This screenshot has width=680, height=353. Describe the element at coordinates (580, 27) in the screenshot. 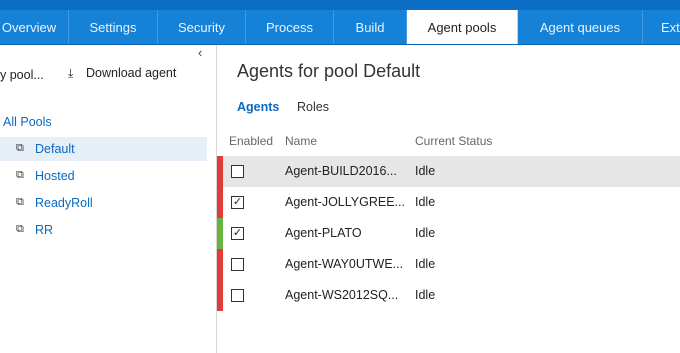

I see `tab-agent-queues: Agent queues` at that location.